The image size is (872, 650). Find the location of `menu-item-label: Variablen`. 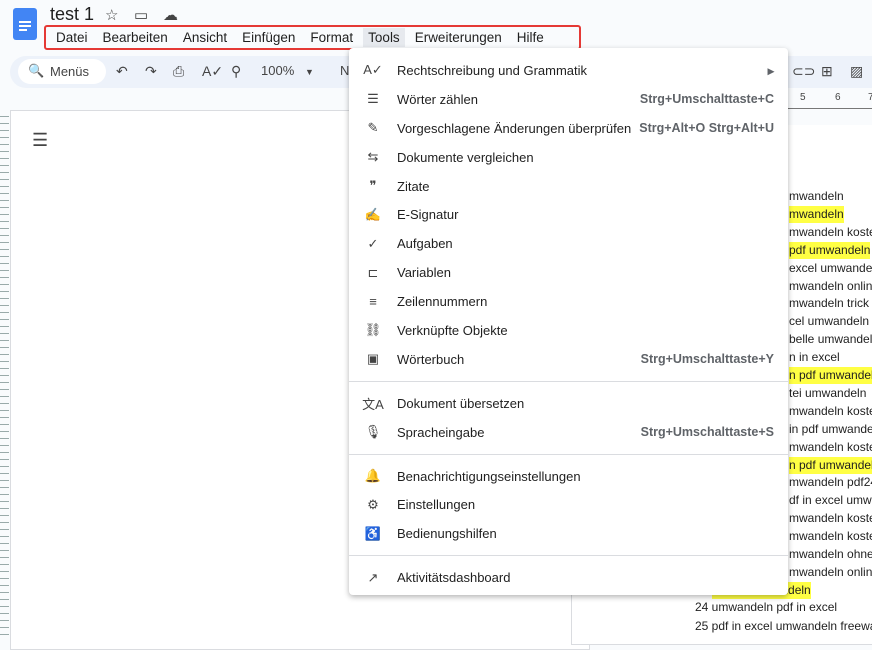

menu-item-label: Variablen is located at coordinates (424, 273).